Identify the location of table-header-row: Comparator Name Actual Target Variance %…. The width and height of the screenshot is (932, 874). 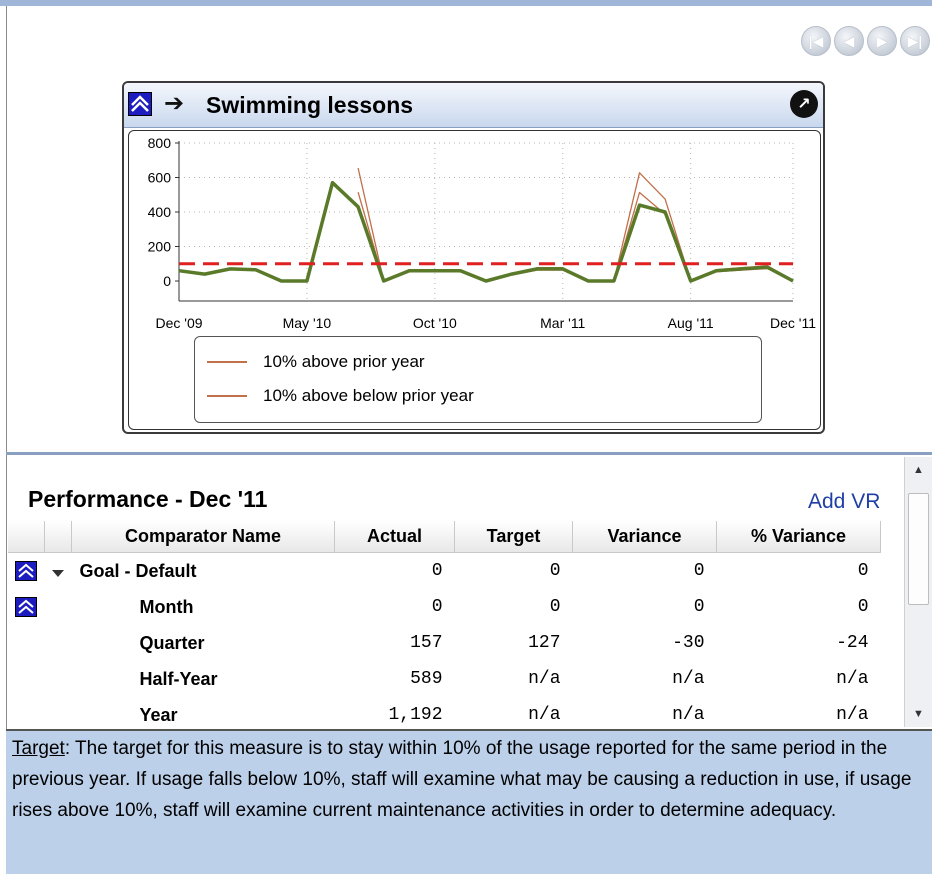
(444, 537).